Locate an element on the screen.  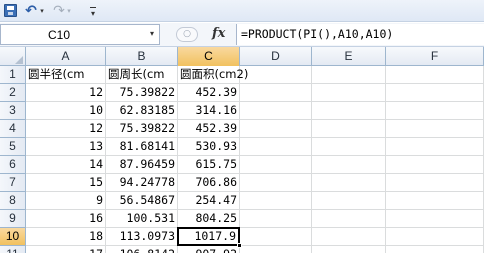
cell-c10: 1017.9 is located at coordinates (208, 236).